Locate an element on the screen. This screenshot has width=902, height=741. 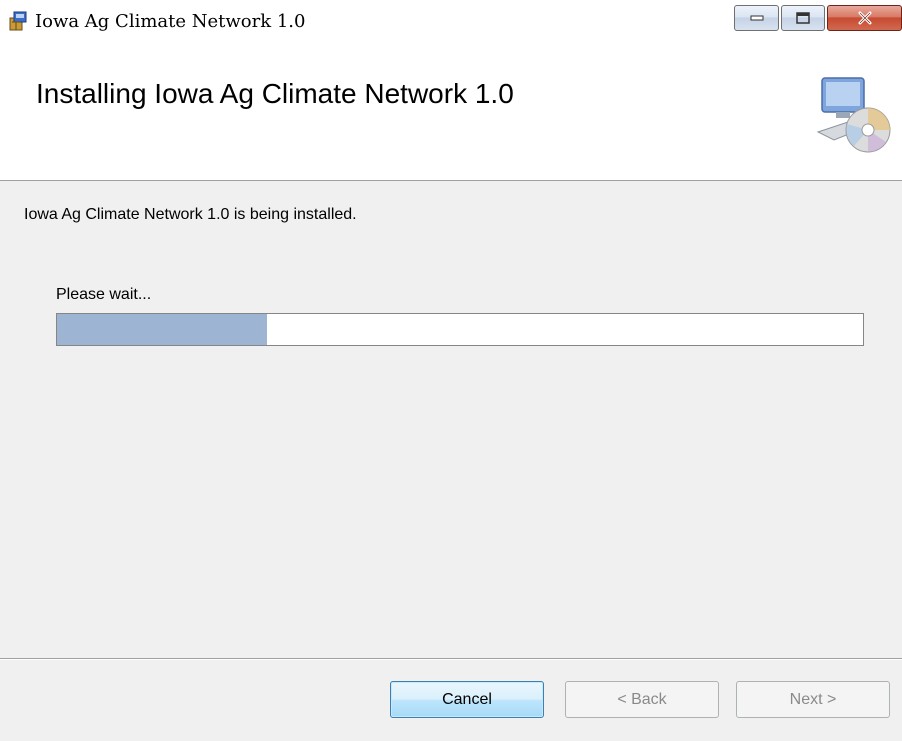
banner-title: Installing Iowa Ag Climate Network 1.0 is located at coordinates (275, 93).